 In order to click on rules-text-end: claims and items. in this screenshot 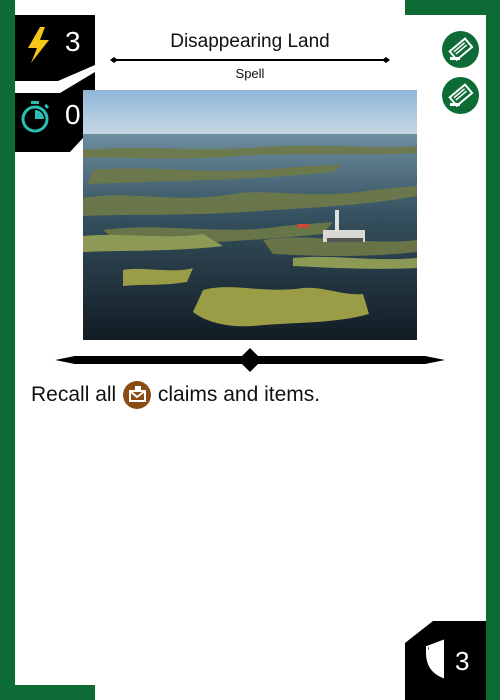, I will do `click(239, 394)`.